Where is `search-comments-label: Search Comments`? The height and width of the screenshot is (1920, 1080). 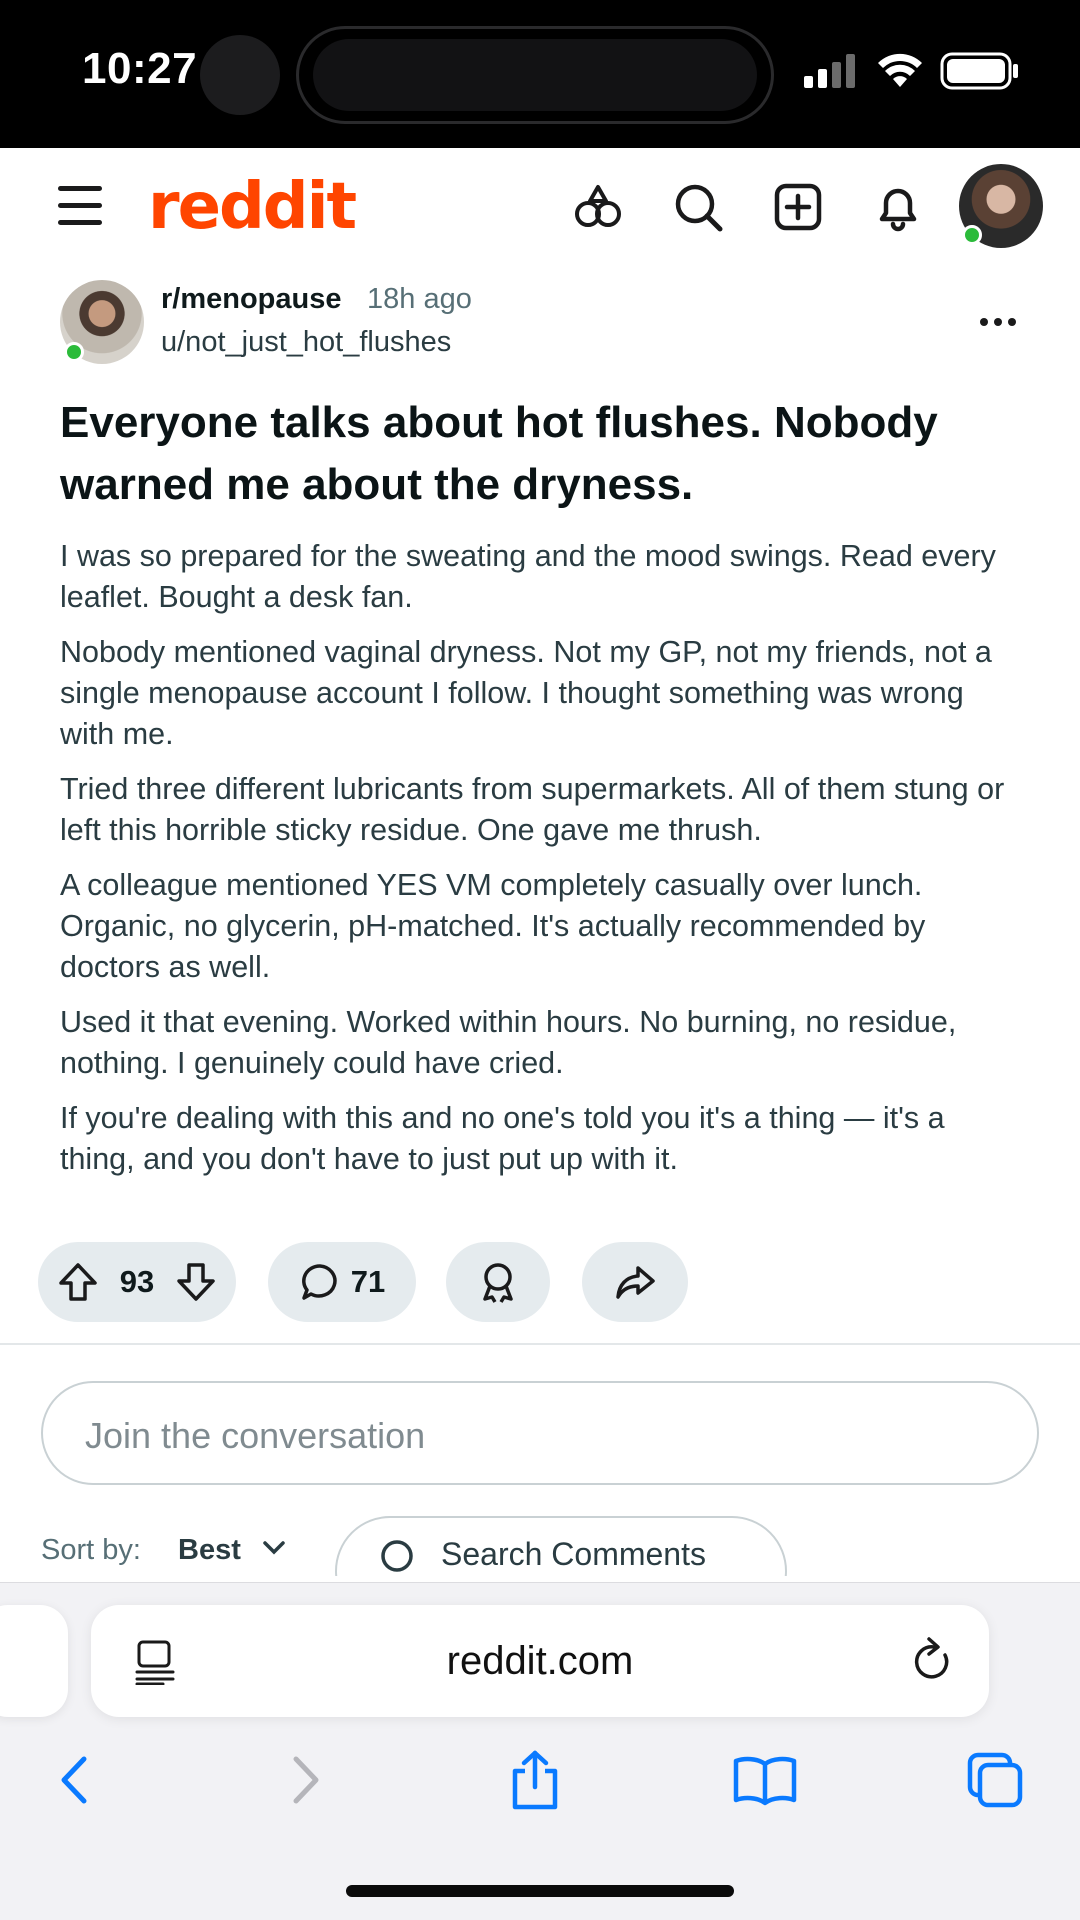
search-comments-label: Search Comments is located at coordinates (573, 1554).